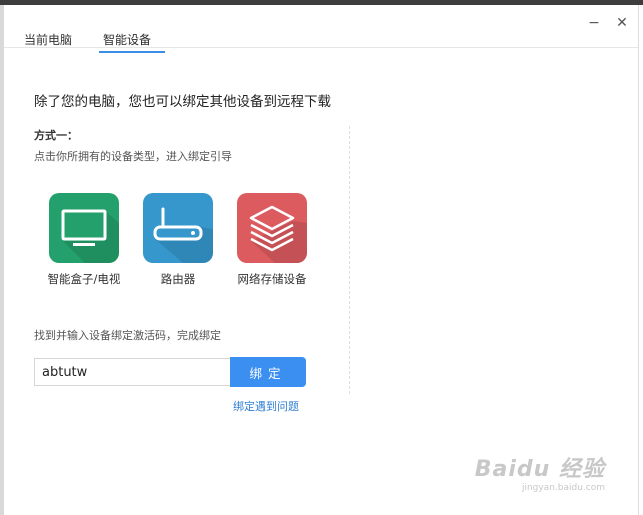 Image resolution: width=643 pixels, height=515 pixels. Describe the element at coordinates (349, 260) in the screenshot. I see `vertical-divider` at that location.